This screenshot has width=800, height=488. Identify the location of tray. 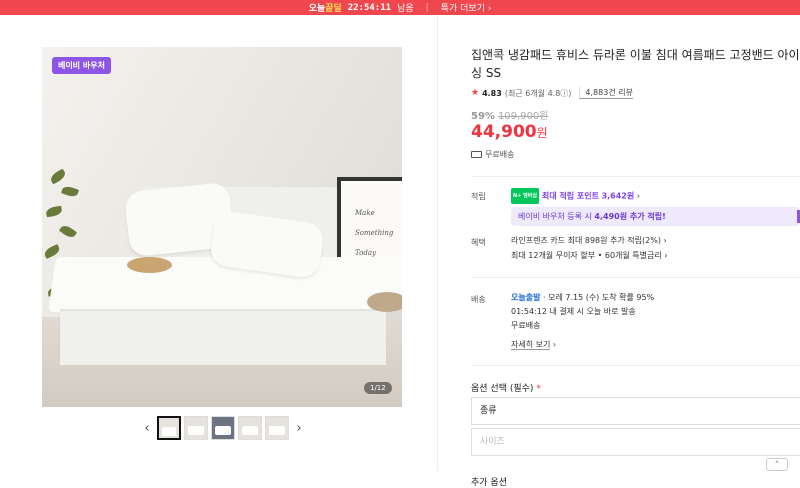
(149, 265).